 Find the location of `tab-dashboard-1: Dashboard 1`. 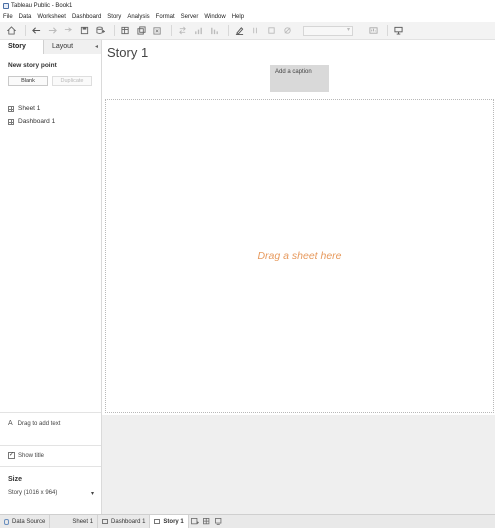

tab-dashboard-1: Dashboard 1 is located at coordinates (124, 521).